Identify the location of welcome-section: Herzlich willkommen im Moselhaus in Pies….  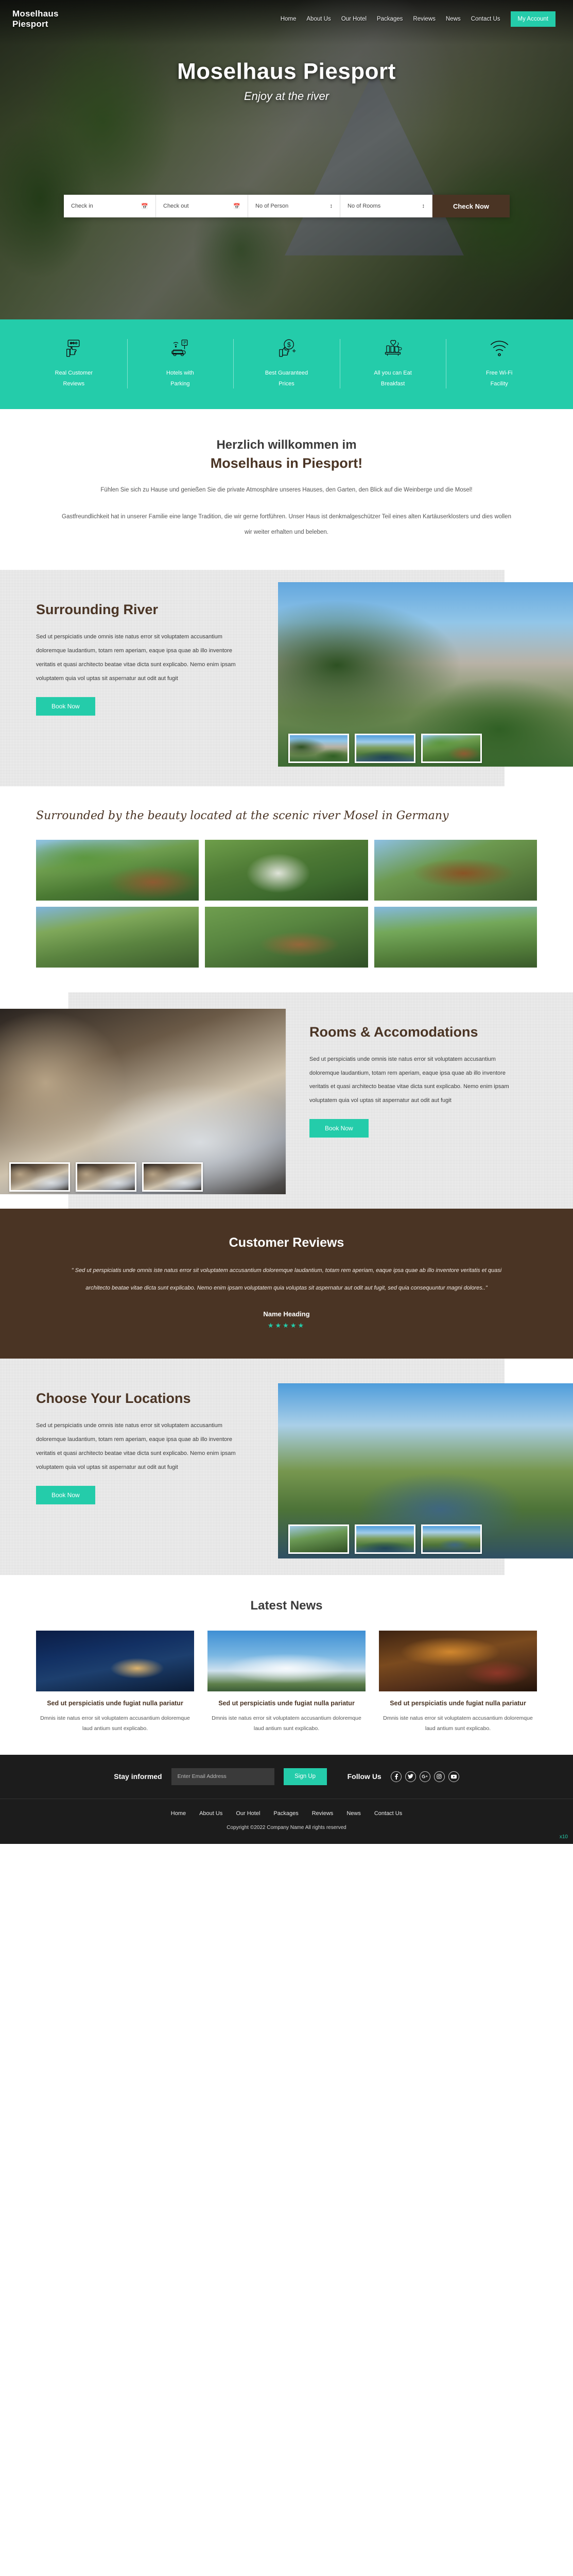
(286, 489).